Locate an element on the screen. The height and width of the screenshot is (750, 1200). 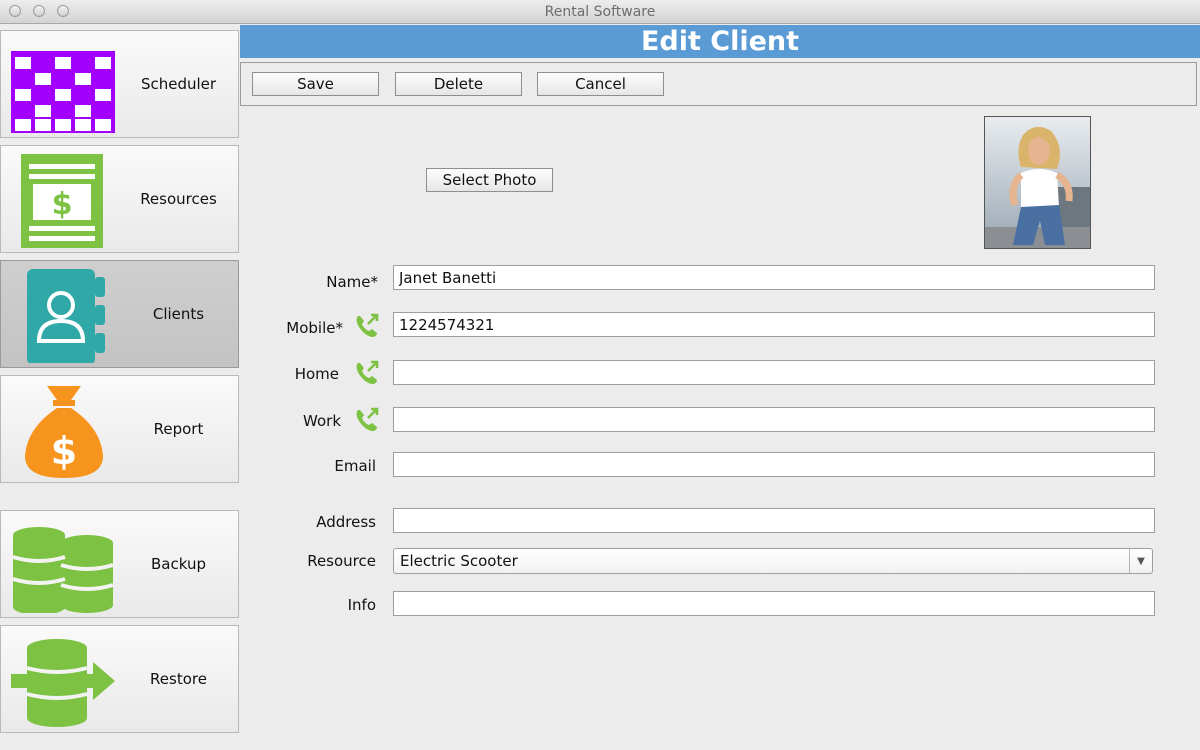
work-label: Work is located at coordinates (322, 421).